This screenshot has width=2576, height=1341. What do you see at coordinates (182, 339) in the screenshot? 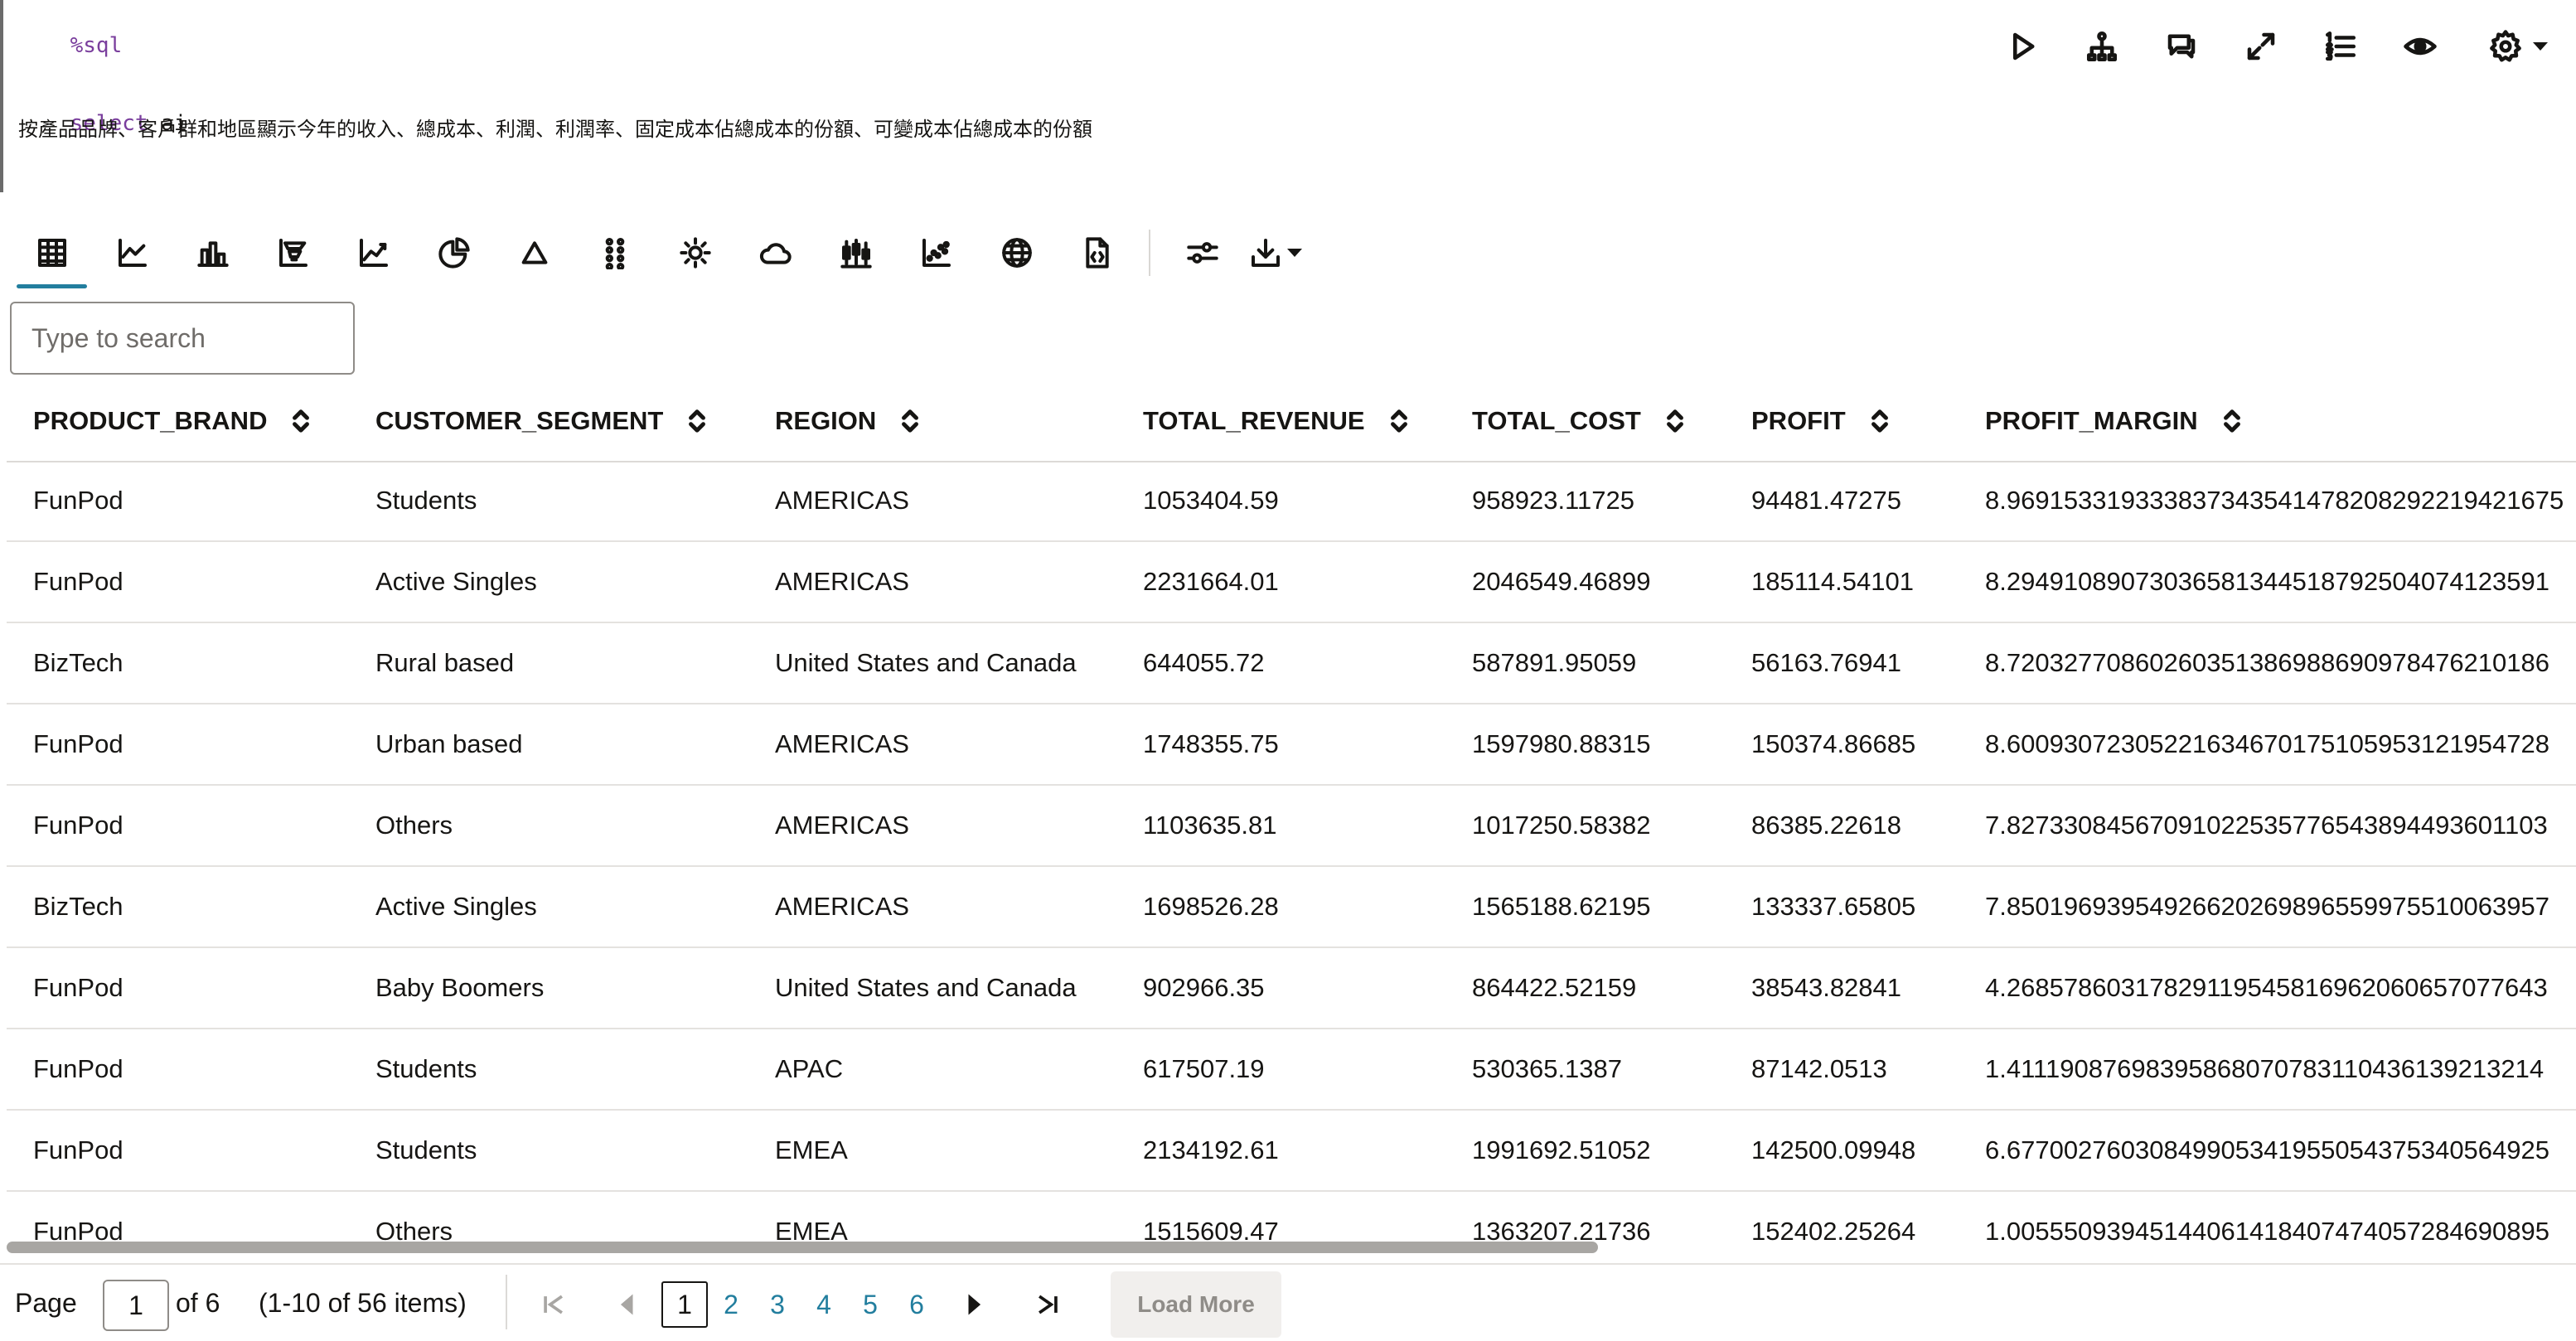
I see `table-search-input` at bounding box center [182, 339].